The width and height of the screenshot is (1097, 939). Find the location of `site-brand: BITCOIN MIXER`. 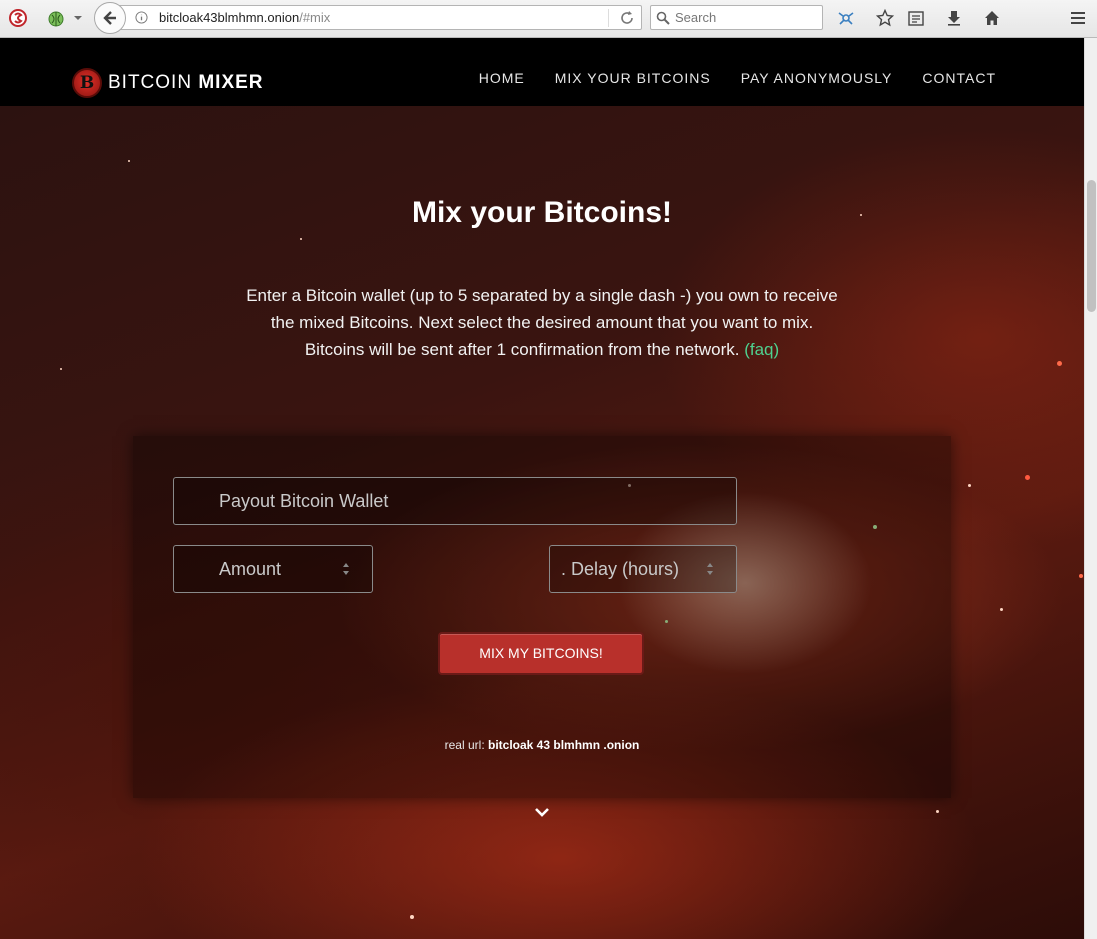

site-brand: BITCOIN MIXER is located at coordinates (186, 83).